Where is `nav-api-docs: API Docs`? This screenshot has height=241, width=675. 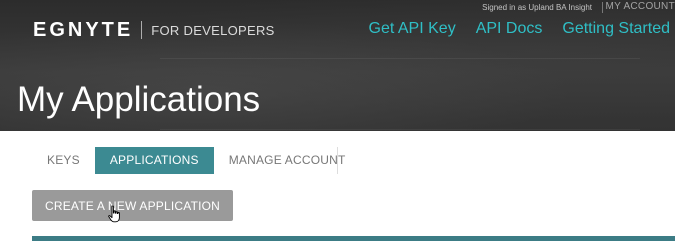 nav-api-docs: API Docs is located at coordinates (509, 29).